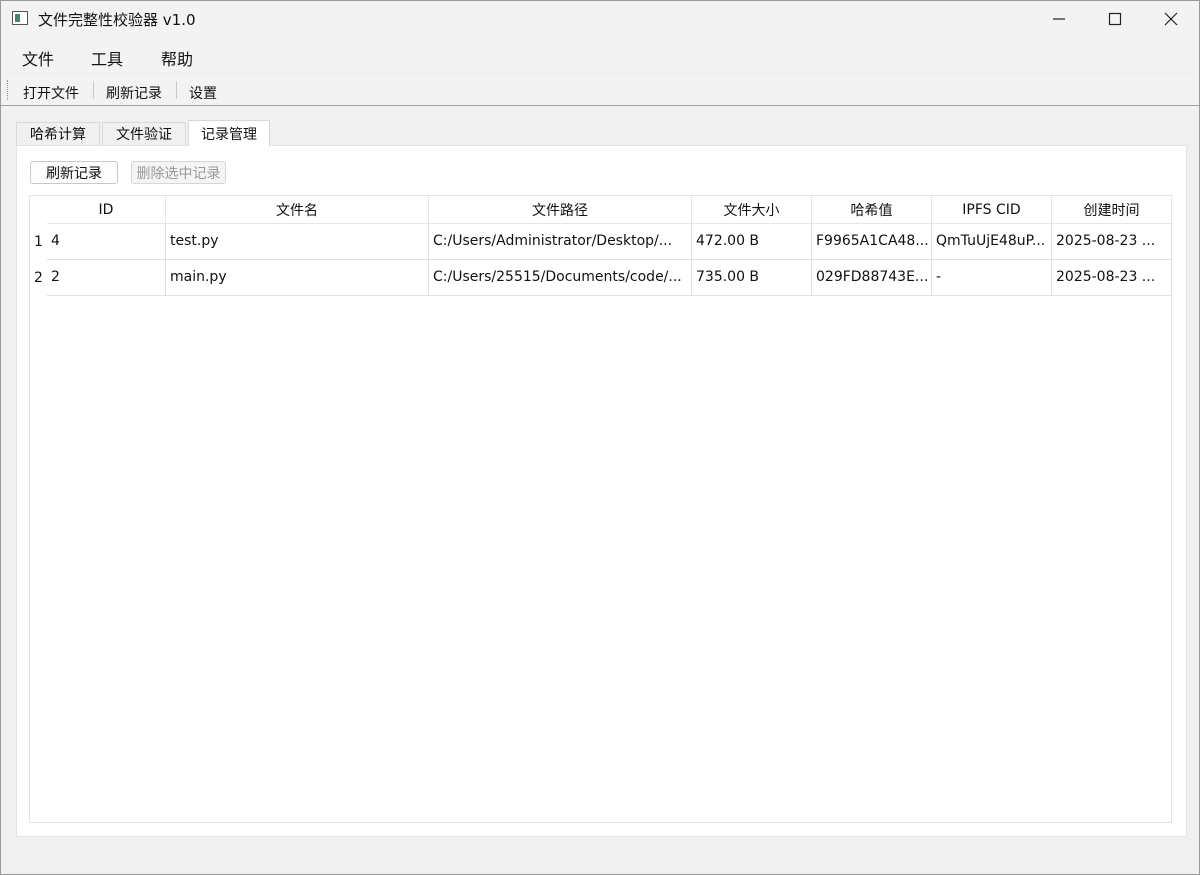  What do you see at coordinates (38, 278) in the screenshot?
I see `row-header: 2` at bounding box center [38, 278].